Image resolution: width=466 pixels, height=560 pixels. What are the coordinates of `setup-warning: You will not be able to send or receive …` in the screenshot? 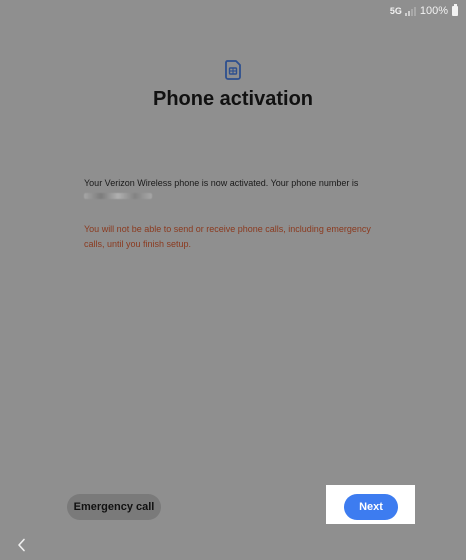 It's located at (227, 236).